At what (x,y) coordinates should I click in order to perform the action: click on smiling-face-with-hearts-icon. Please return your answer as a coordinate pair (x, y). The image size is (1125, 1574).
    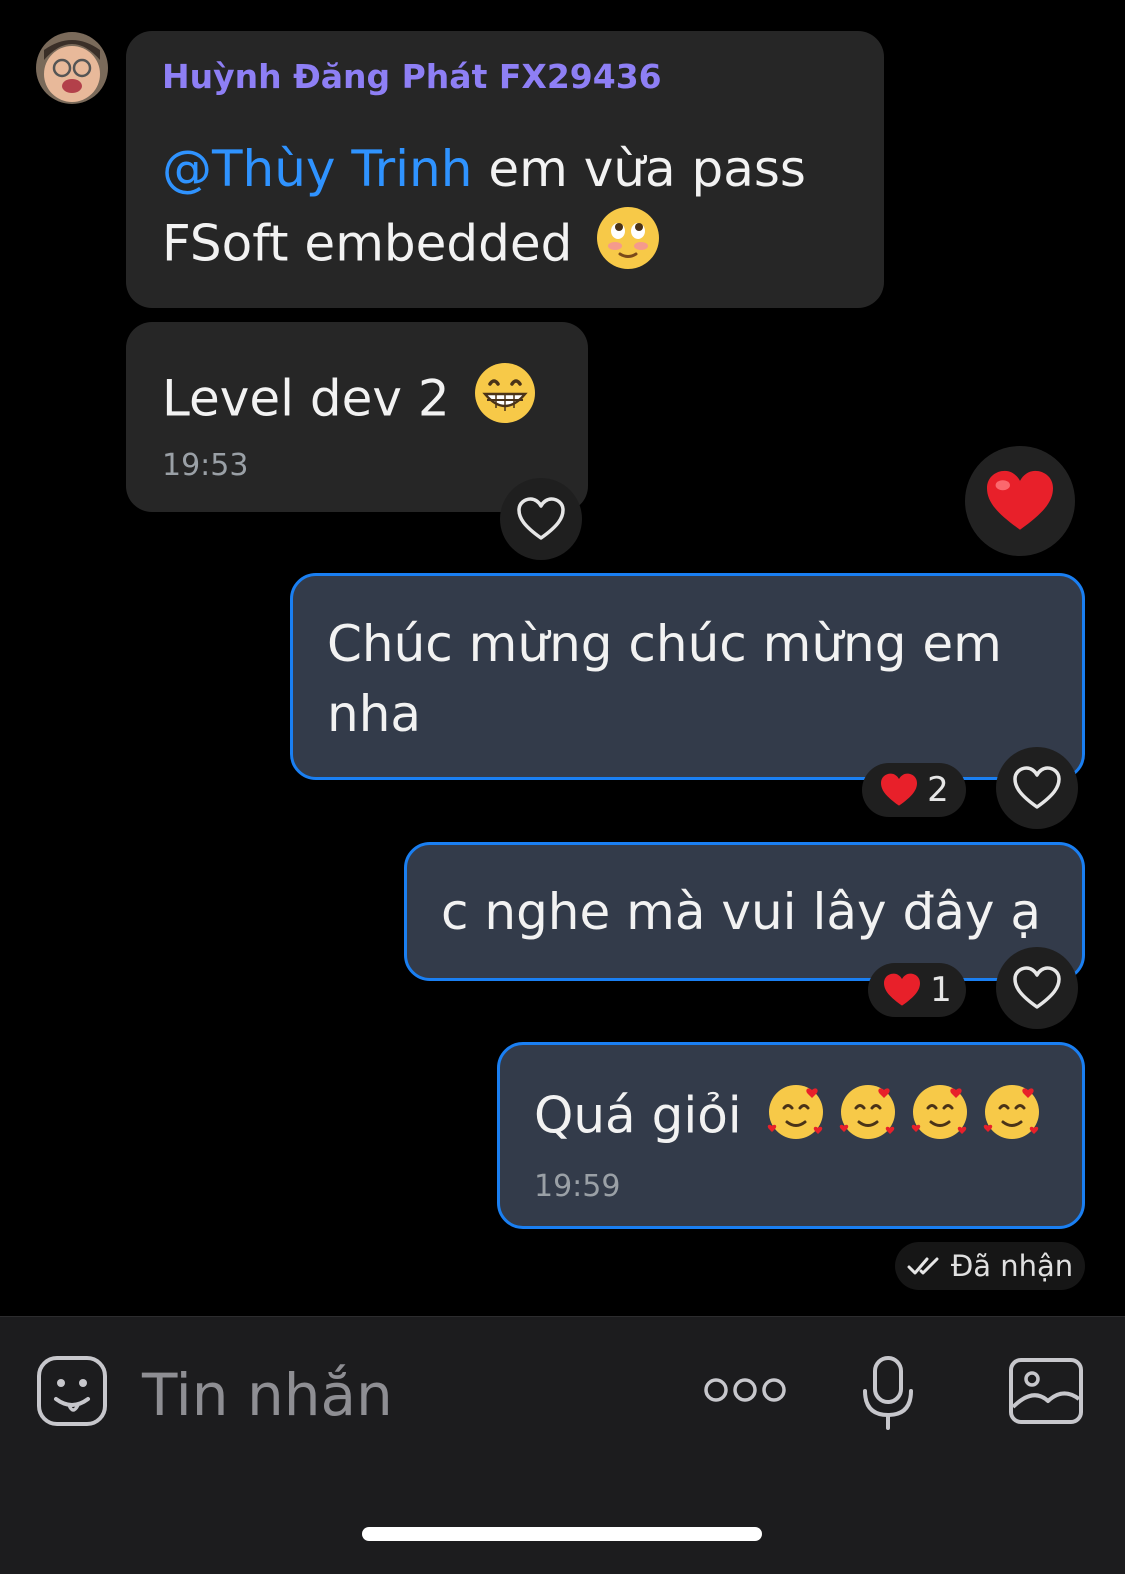
    Looking at the image, I should click on (902, 1119).